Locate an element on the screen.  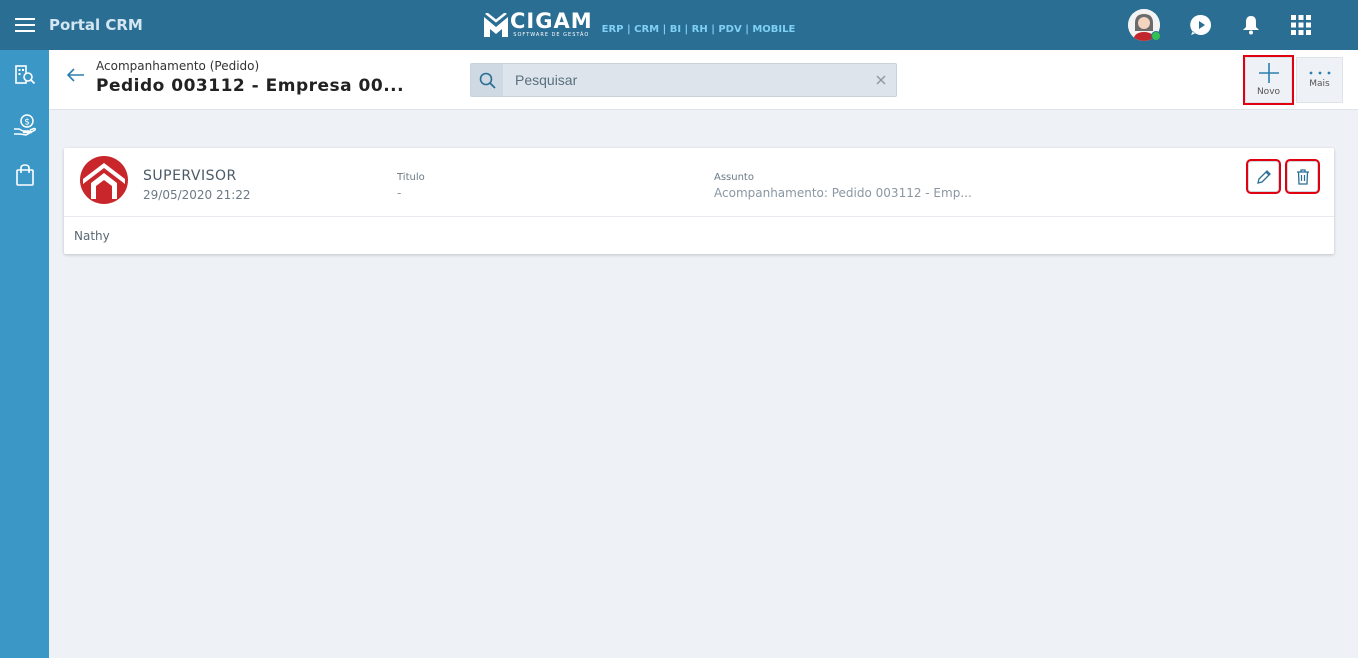
search-icon is located at coordinates (487, 80).